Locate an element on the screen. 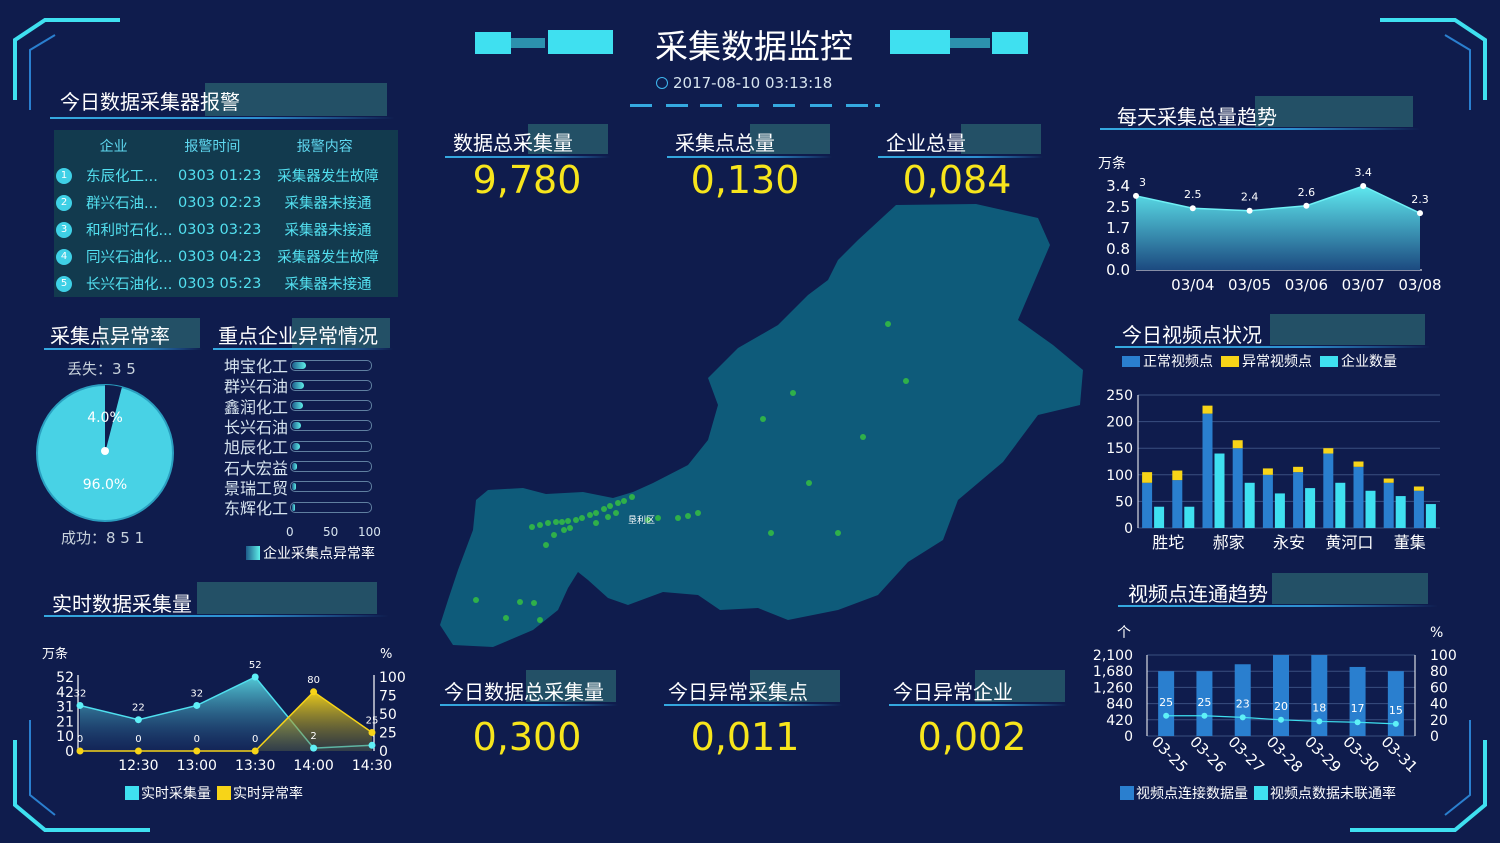 This screenshot has width=1500, height=843. stat-top-value: 0,130 is located at coordinates (745, 180).